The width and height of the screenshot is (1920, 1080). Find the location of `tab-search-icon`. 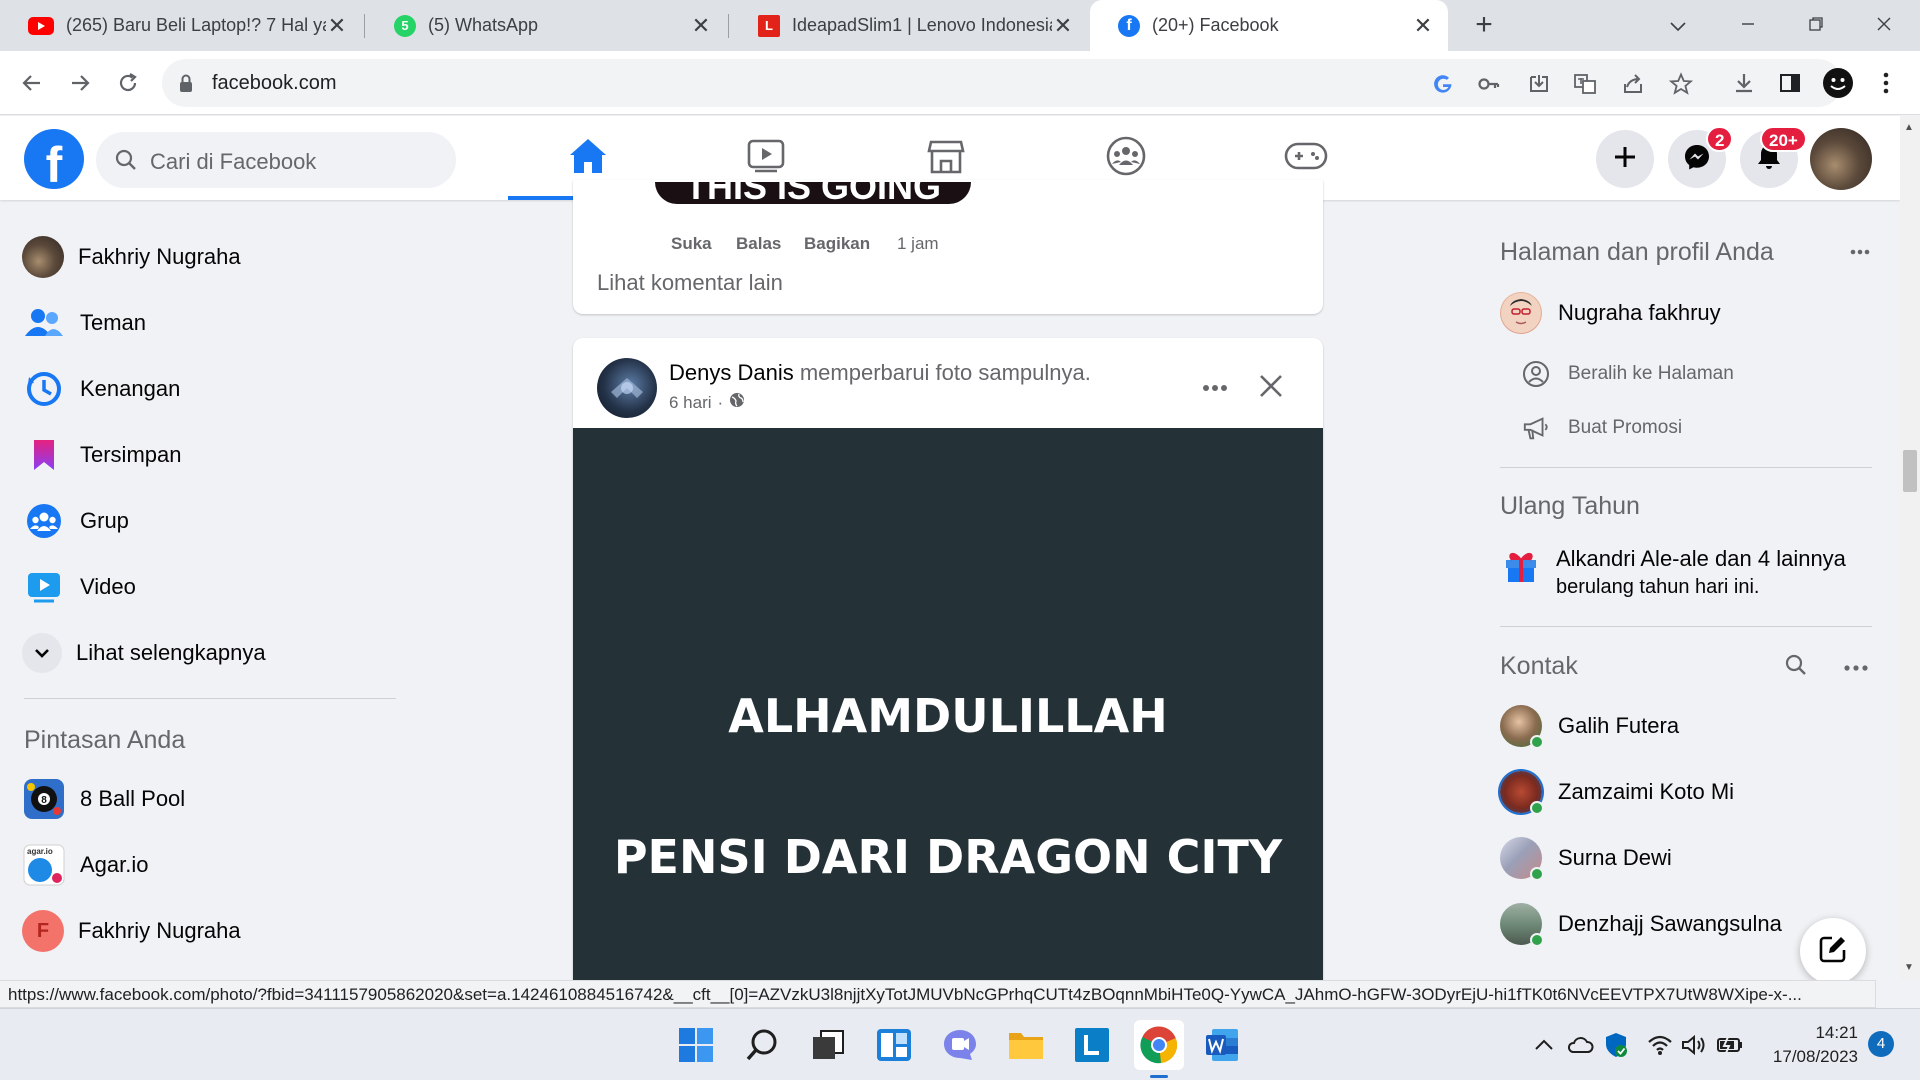

tab-search-icon is located at coordinates (1678, 26).